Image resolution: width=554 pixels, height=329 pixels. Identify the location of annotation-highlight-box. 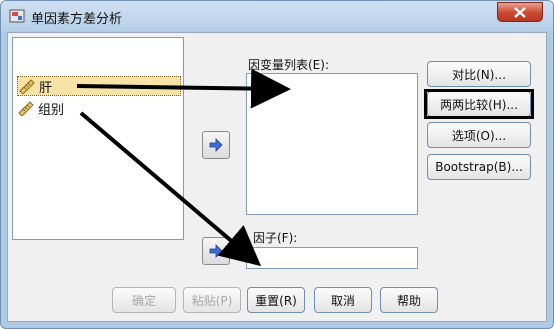
(479, 104).